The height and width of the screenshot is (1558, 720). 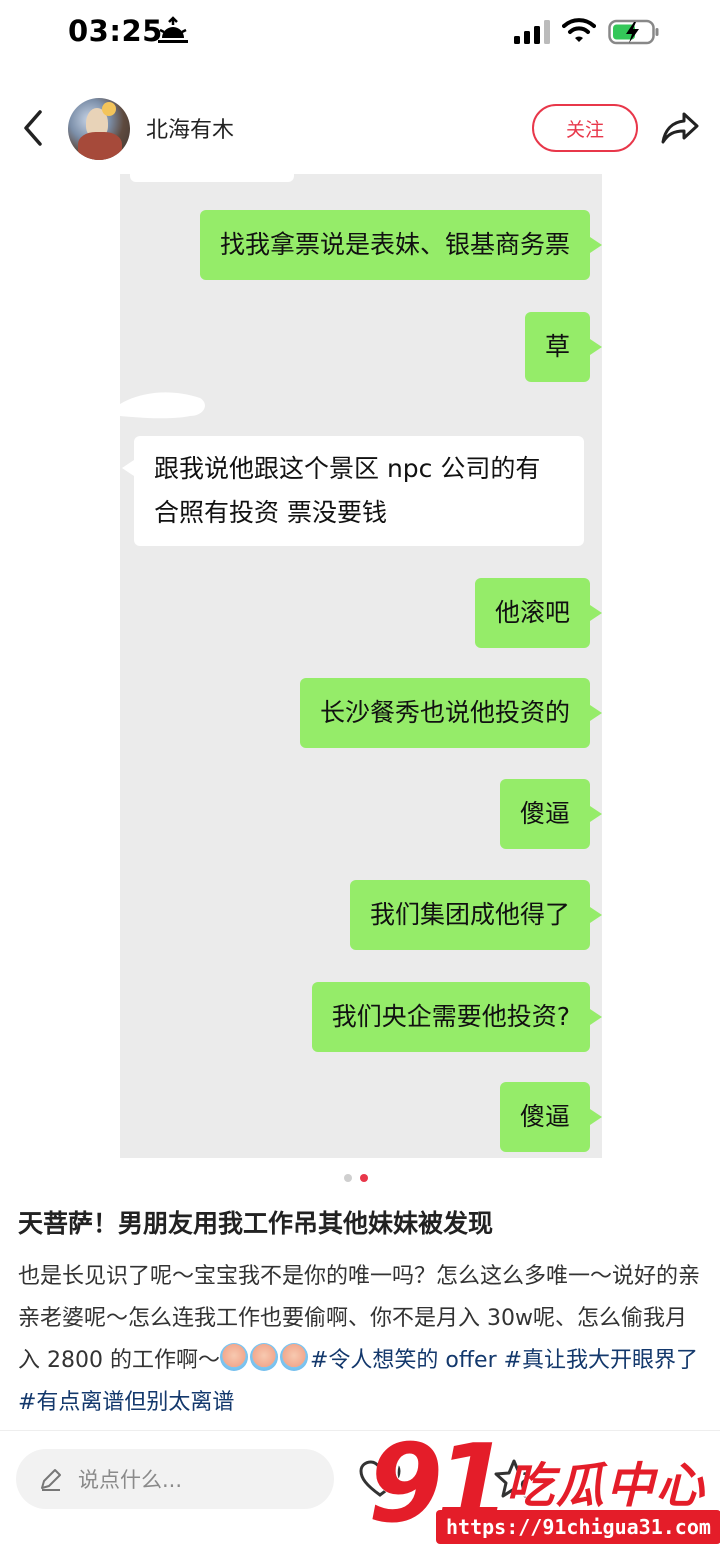 What do you see at coordinates (538, 613) in the screenshot?
I see `chat-message: 他滚吧` at bounding box center [538, 613].